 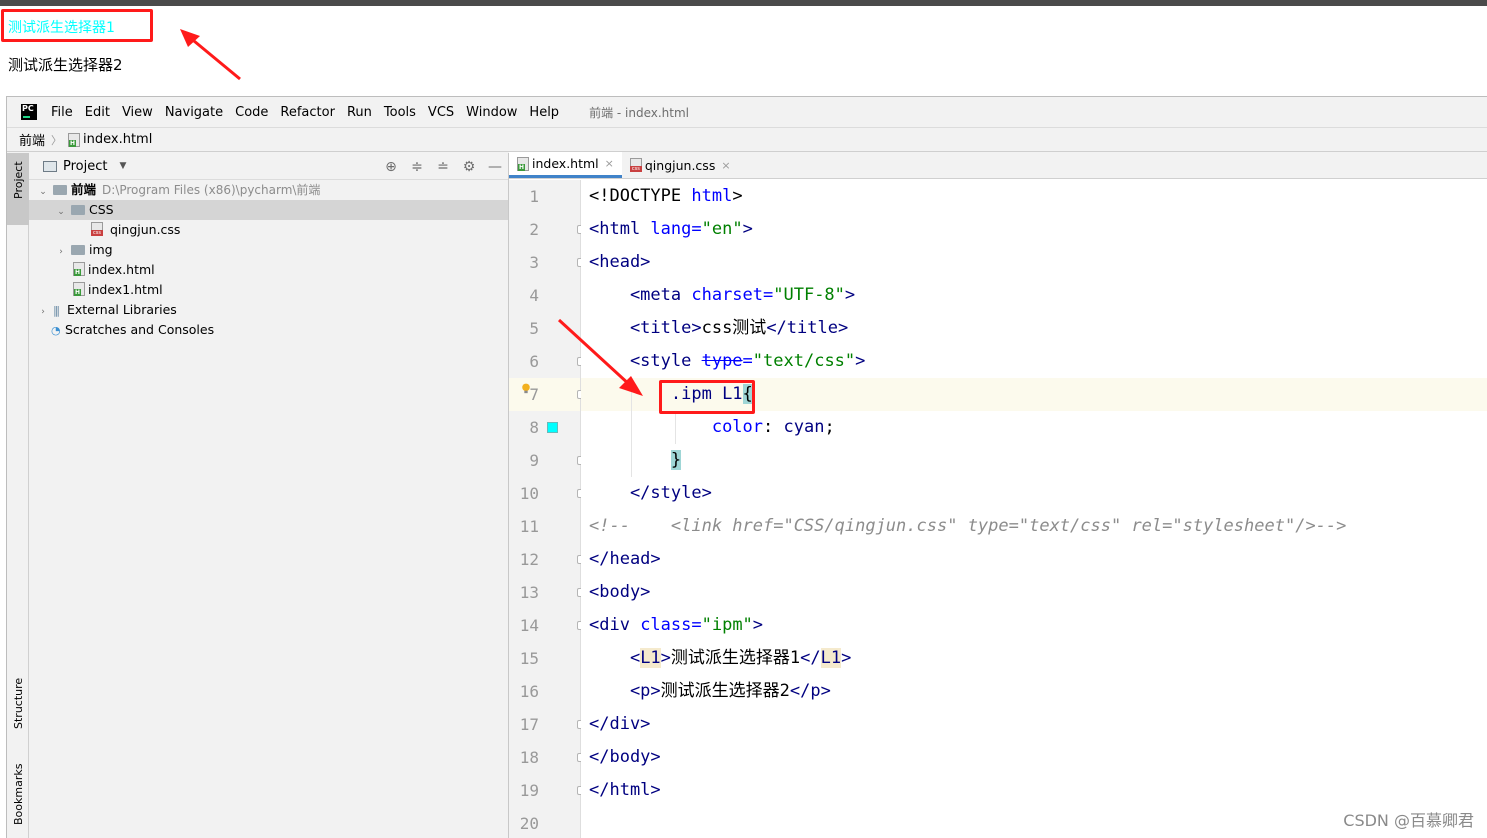 What do you see at coordinates (639, 112) in the screenshot?
I see `window-title: 前端 - index.html` at bounding box center [639, 112].